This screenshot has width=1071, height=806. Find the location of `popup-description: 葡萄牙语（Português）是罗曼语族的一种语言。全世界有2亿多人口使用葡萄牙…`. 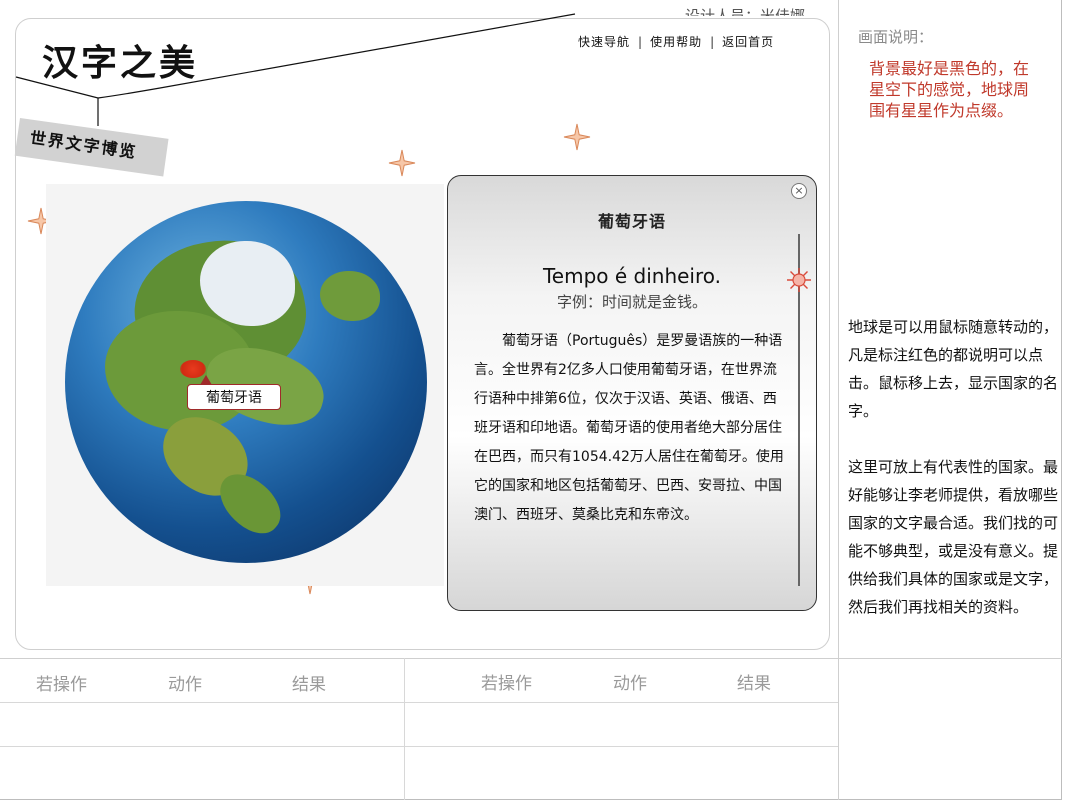

popup-description: 葡萄牙语（Português）是罗曼语族的一种语言。全世界有2亿多人口使用葡萄牙… is located at coordinates (629, 428).